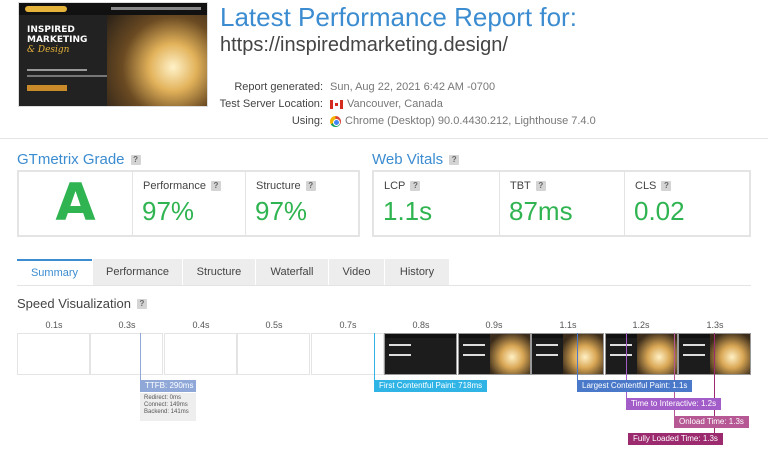 This screenshot has height=449, width=768. Describe the element at coordinates (408, 211) in the screenshot. I see `lcp-value: 1.1s` at that location.